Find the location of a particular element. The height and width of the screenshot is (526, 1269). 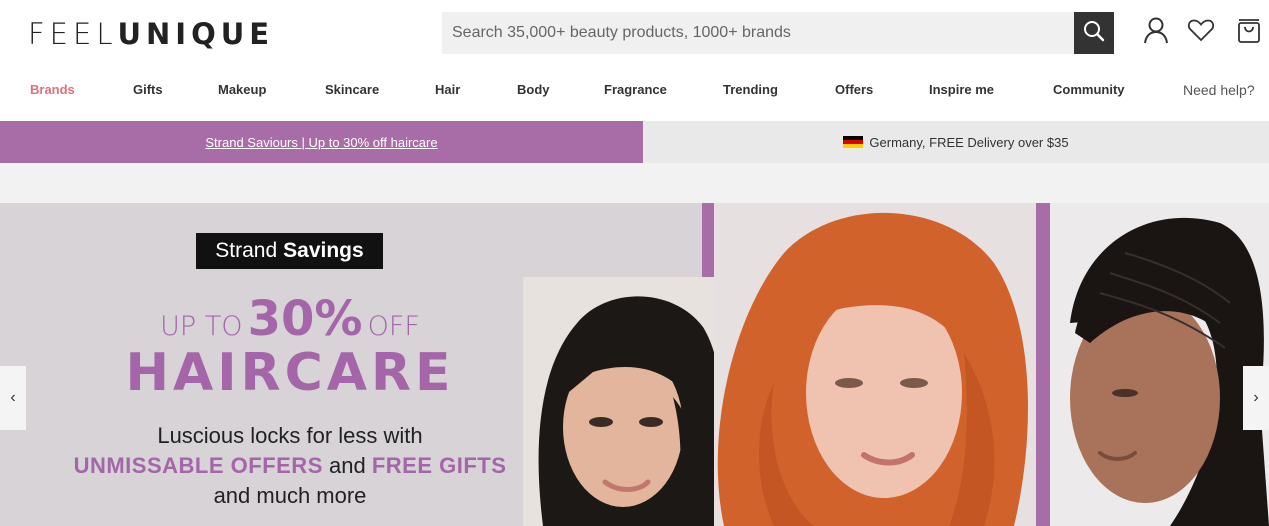

chevron-right-icon: › is located at coordinates (1256, 397).